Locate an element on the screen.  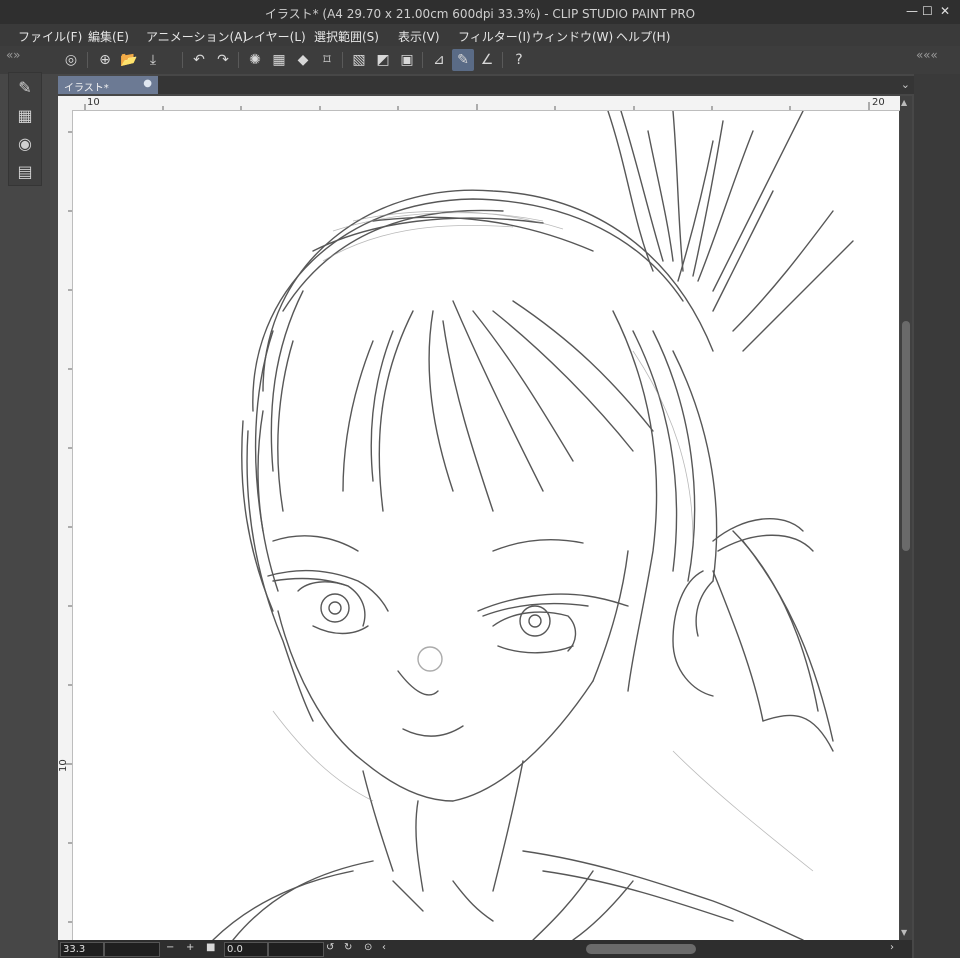
reset-rotation-icon: ⊙ is located at coordinates (368, 947).